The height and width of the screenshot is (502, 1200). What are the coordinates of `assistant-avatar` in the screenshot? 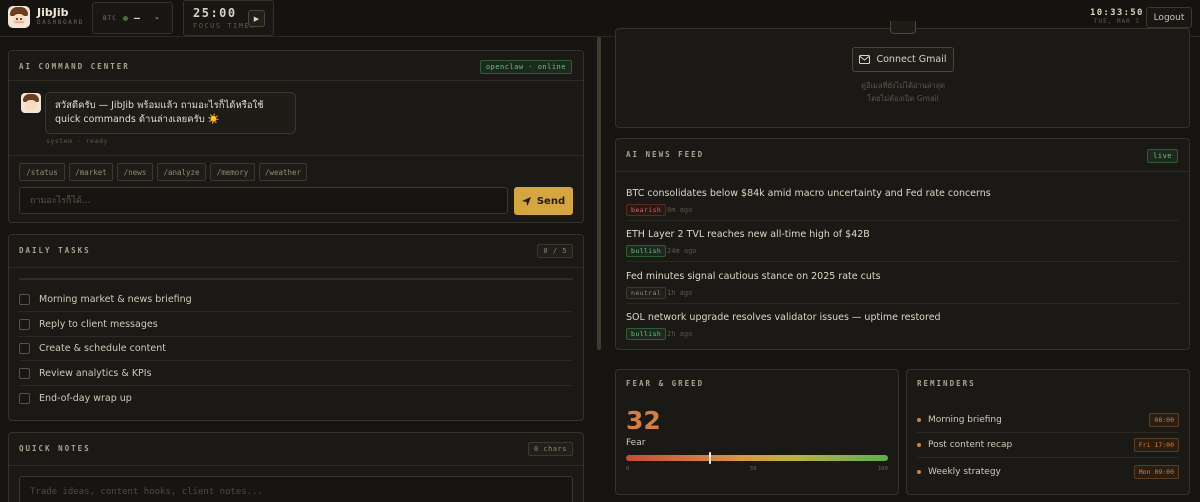 It's located at (31, 103).